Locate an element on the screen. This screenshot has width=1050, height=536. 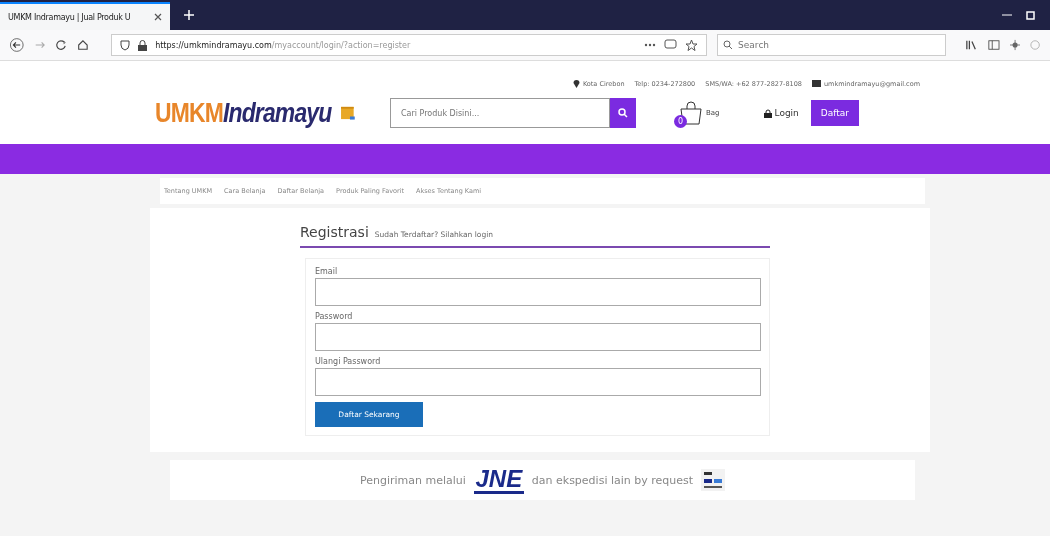
field-label: Password is located at coordinates (334, 316).